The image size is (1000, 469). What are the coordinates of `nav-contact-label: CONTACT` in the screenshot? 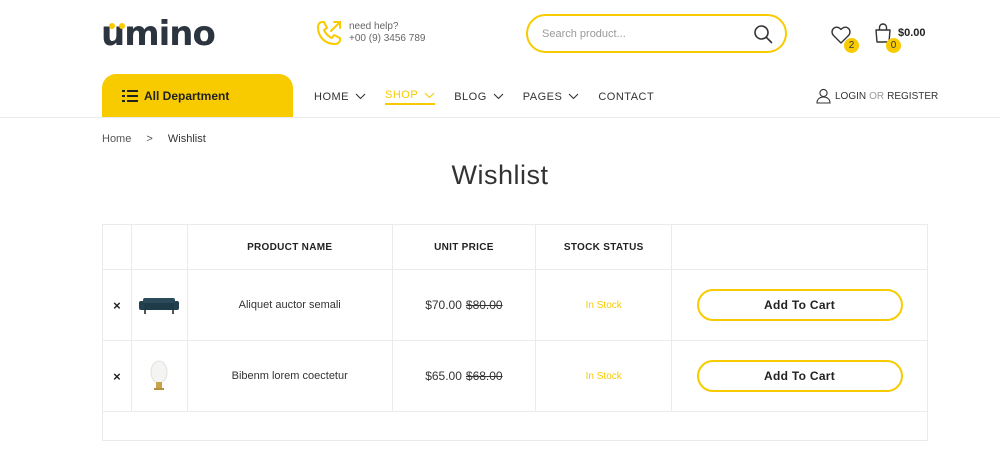 It's located at (626, 96).